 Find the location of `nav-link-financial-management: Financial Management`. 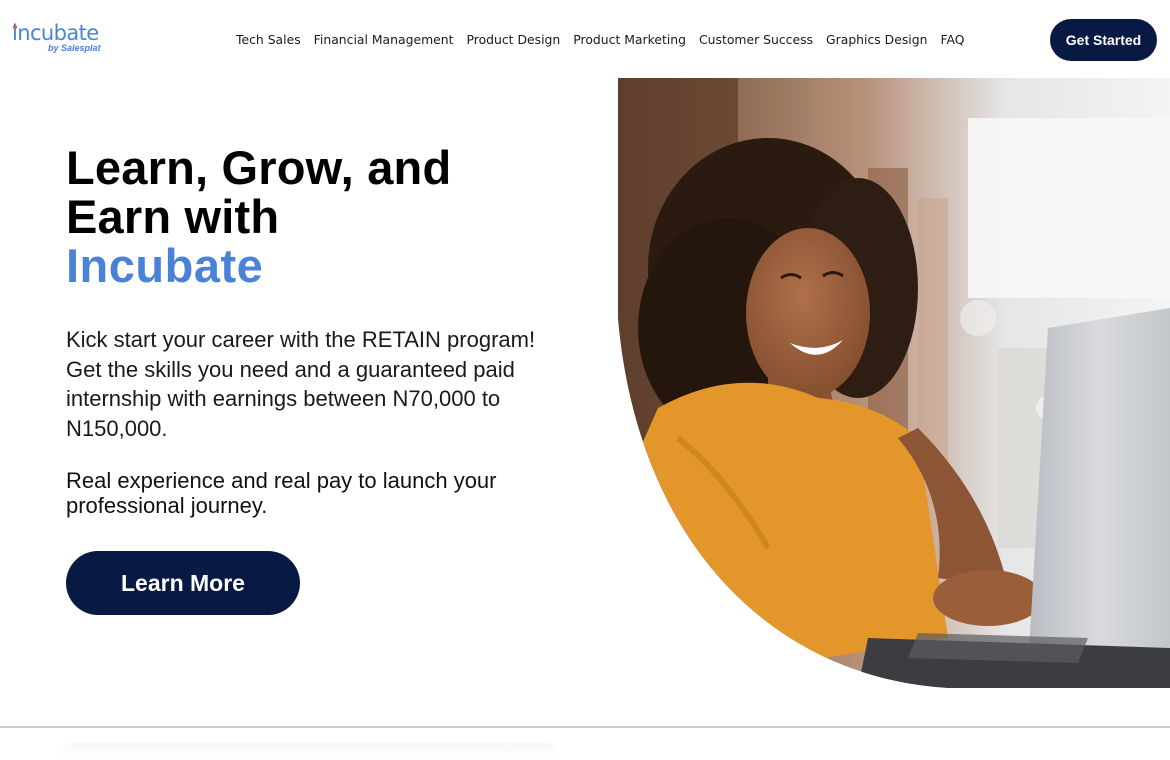

nav-link-financial-management: Financial Management is located at coordinates (384, 40).